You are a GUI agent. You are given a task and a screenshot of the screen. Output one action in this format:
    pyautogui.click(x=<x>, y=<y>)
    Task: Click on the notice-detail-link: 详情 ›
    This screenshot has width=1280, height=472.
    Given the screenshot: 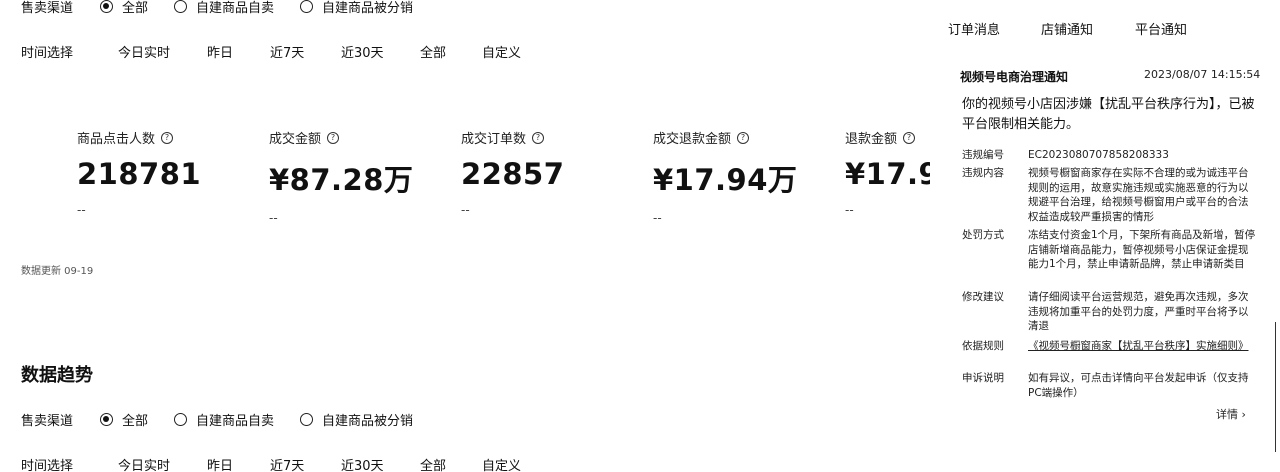 What is the action you would take?
    pyautogui.click(x=1231, y=414)
    